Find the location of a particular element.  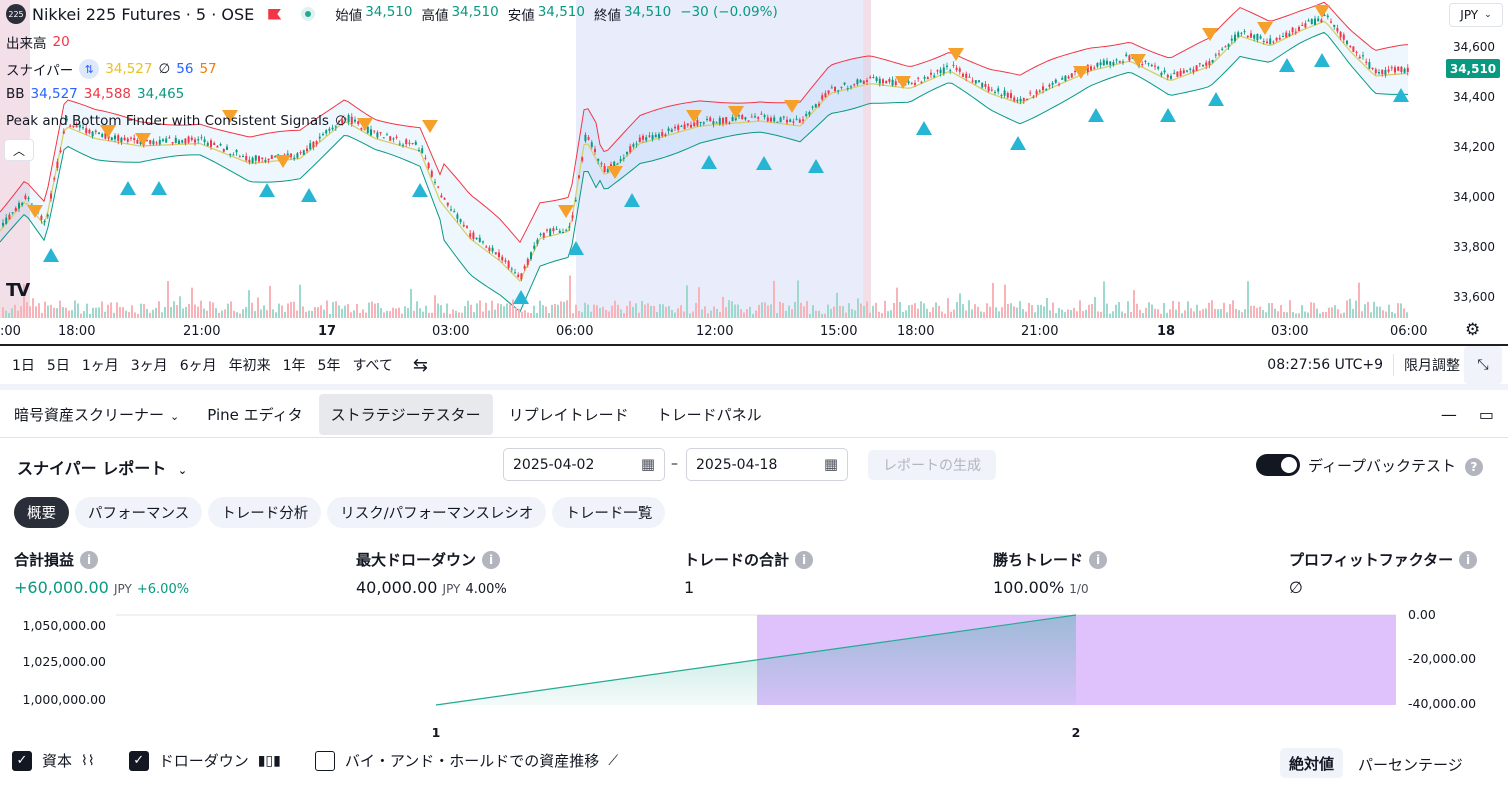

report-sub-tab: リスク/パフォーマンスレシオ is located at coordinates (437, 512).